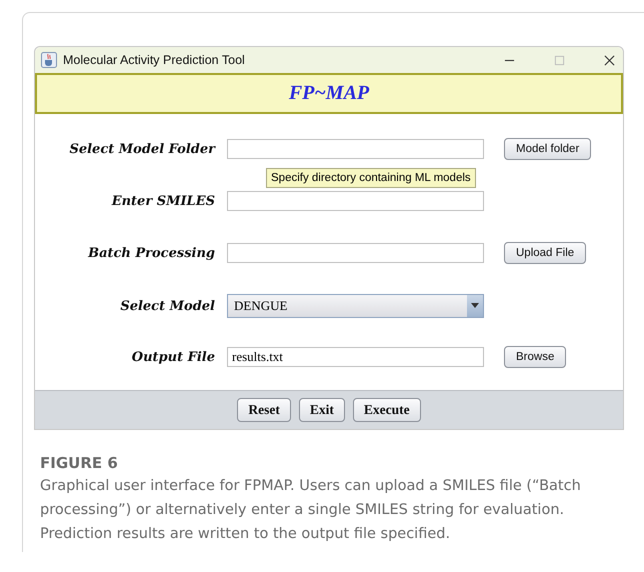 Image resolution: width=644 pixels, height=572 pixels. Describe the element at coordinates (559, 60) in the screenshot. I see `maximize-icon` at that location.